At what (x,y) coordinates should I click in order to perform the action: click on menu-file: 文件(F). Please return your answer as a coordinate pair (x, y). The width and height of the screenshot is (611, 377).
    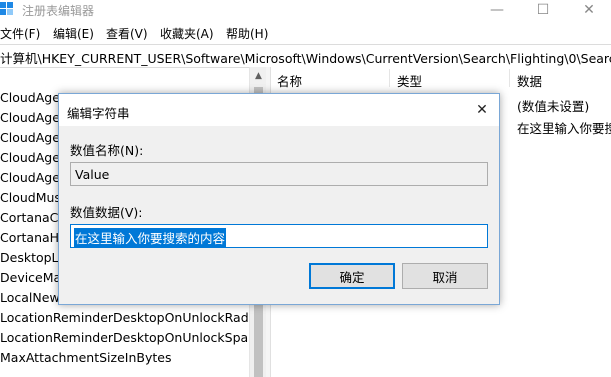
    Looking at the image, I should click on (20, 33).